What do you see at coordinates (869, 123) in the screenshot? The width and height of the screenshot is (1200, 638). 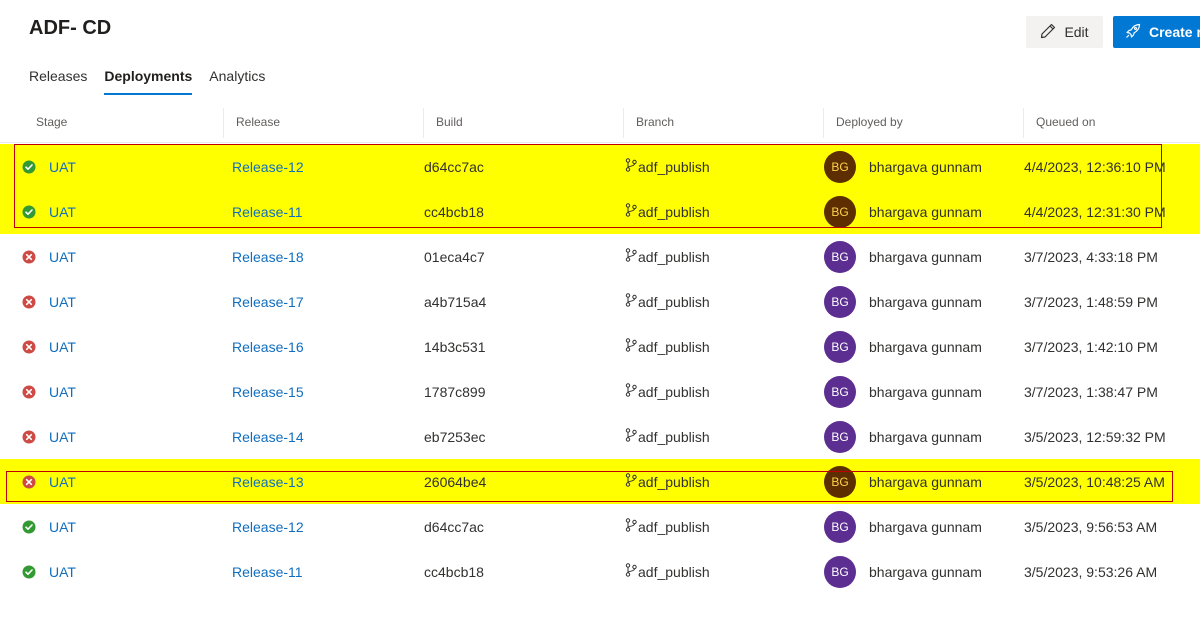 I see `column-header-deployed-by: Deployed by` at bounding box center [869, 123].